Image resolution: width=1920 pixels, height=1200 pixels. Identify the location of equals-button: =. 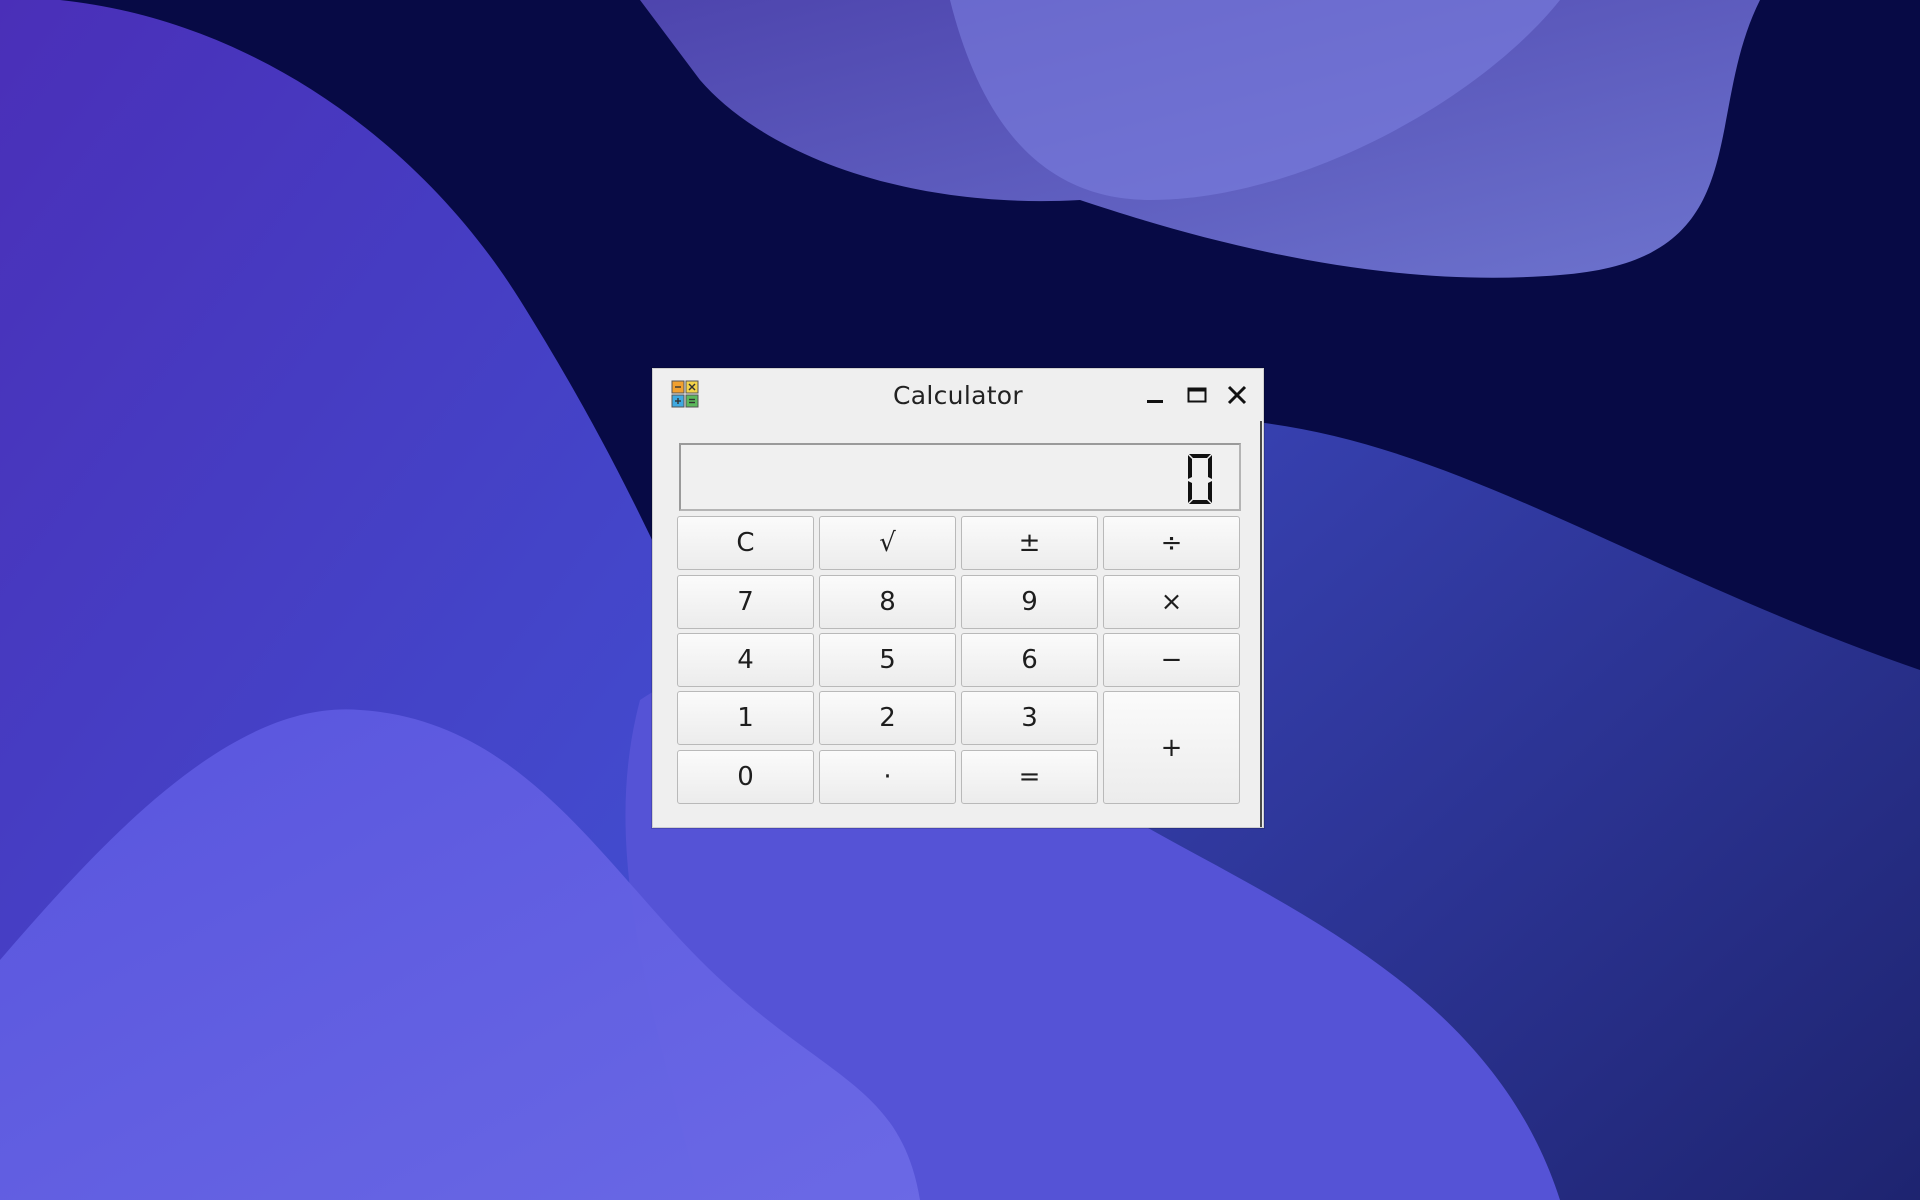
(1029, 777).